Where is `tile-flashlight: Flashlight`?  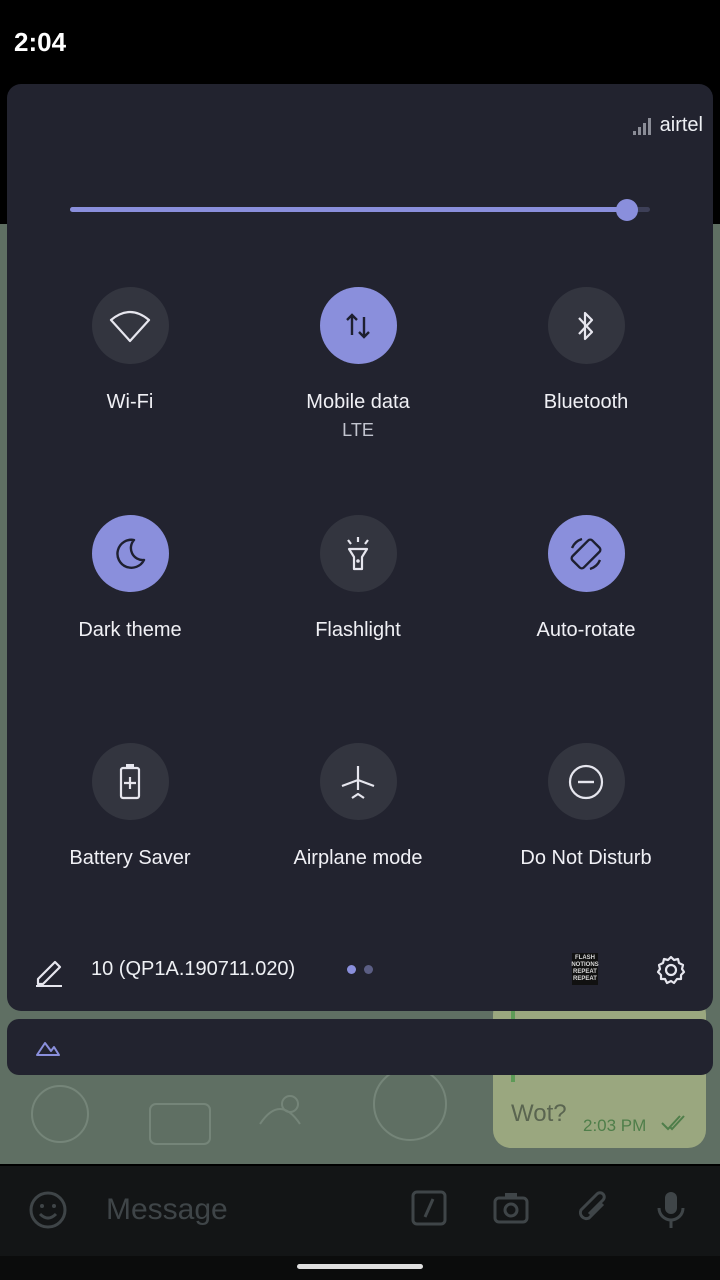 tile-flashlight: Flashlight is located at coordinates (358, 578).